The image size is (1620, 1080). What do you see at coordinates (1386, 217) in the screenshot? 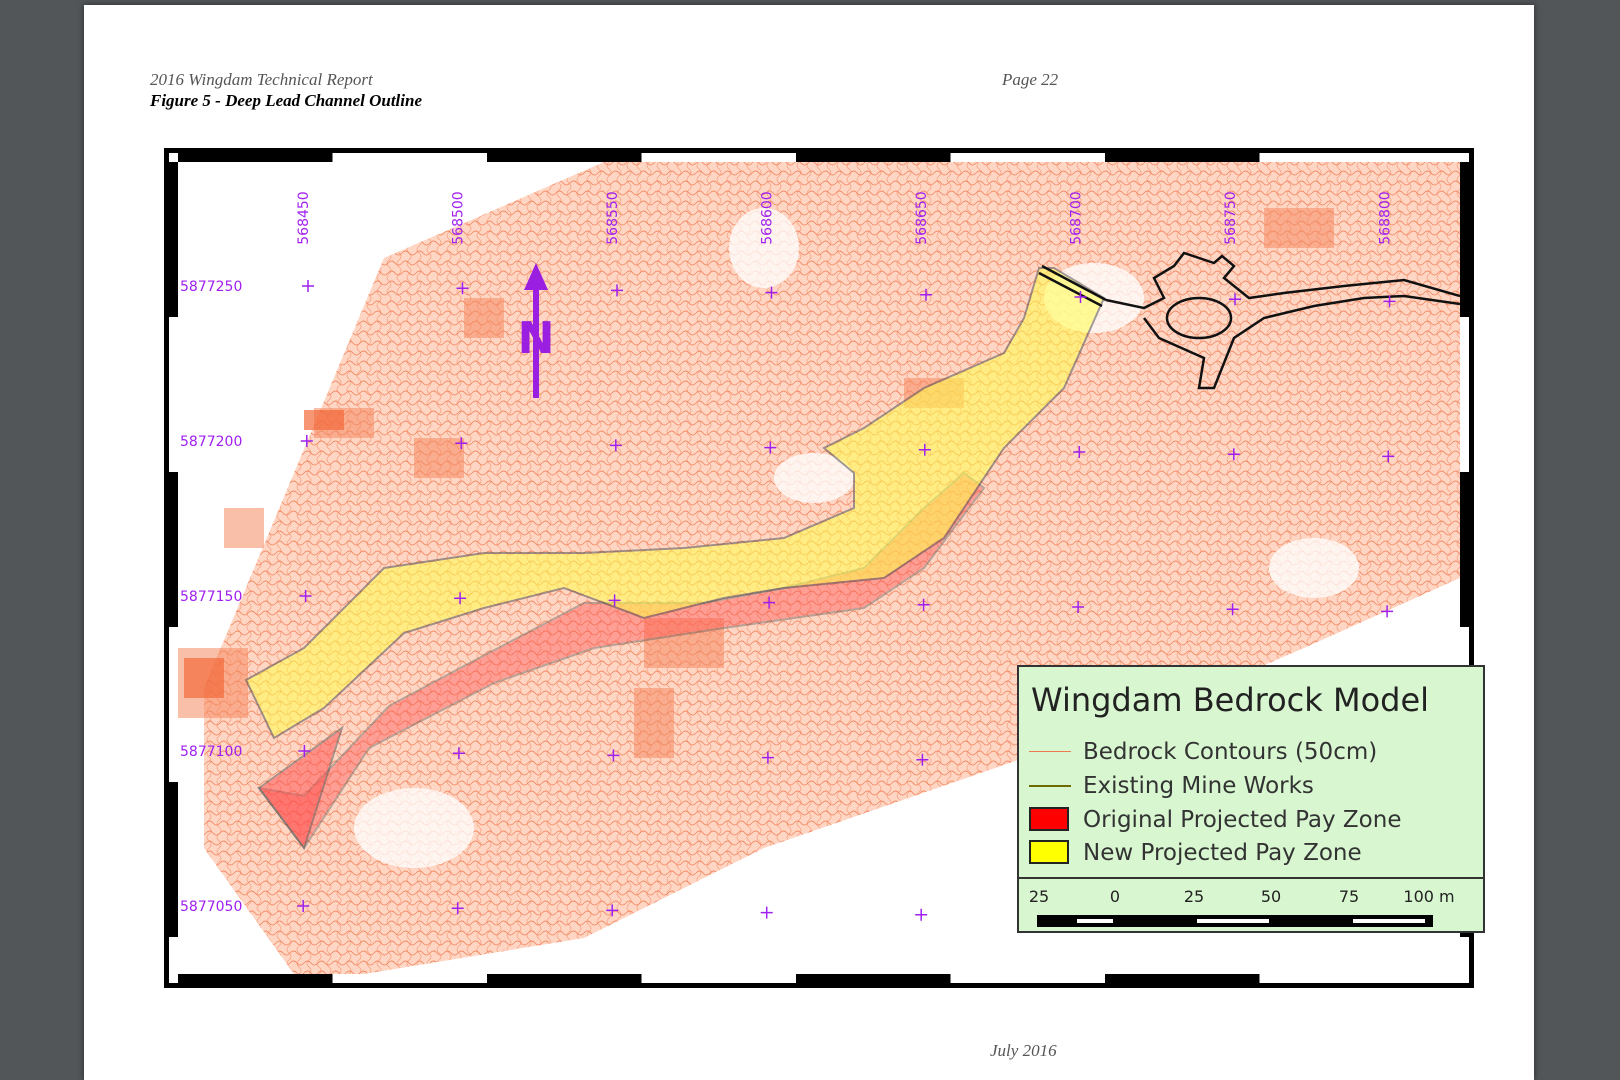
I see `easting-label: 568800` at bounding box center [1386, 217].